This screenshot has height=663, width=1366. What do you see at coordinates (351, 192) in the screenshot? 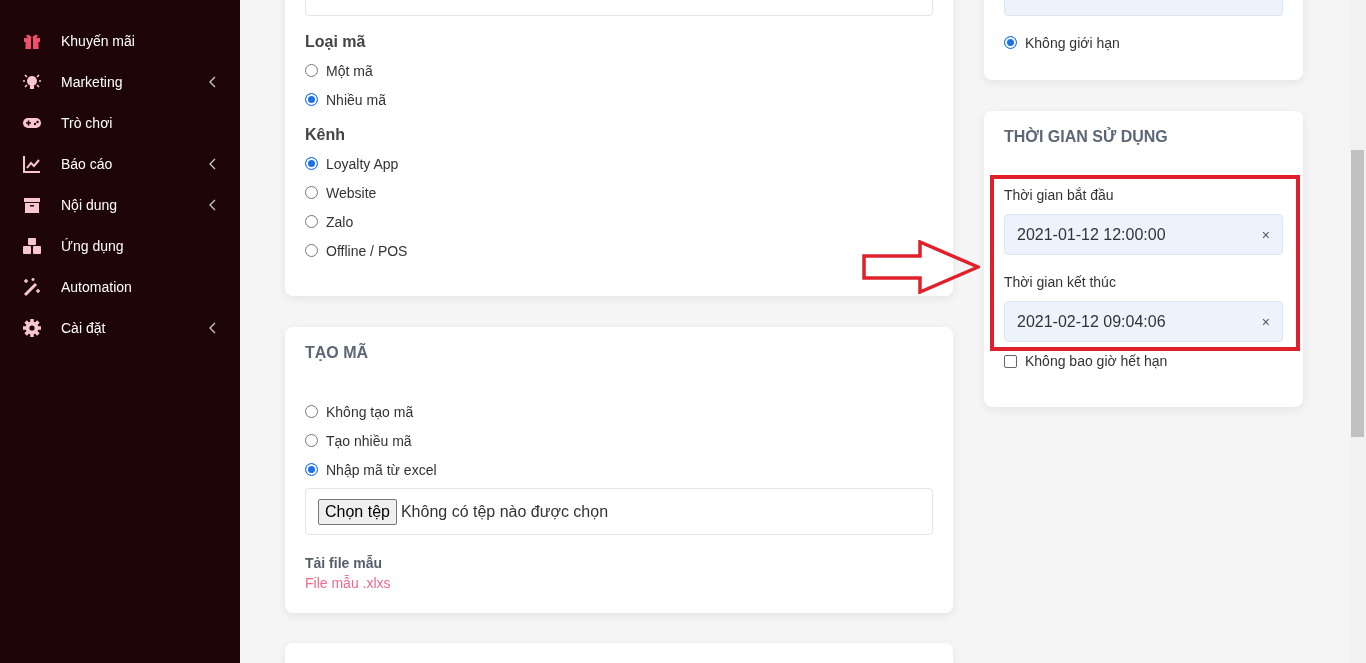
I see `radio-label: Website` at bounding box center [351, 192].